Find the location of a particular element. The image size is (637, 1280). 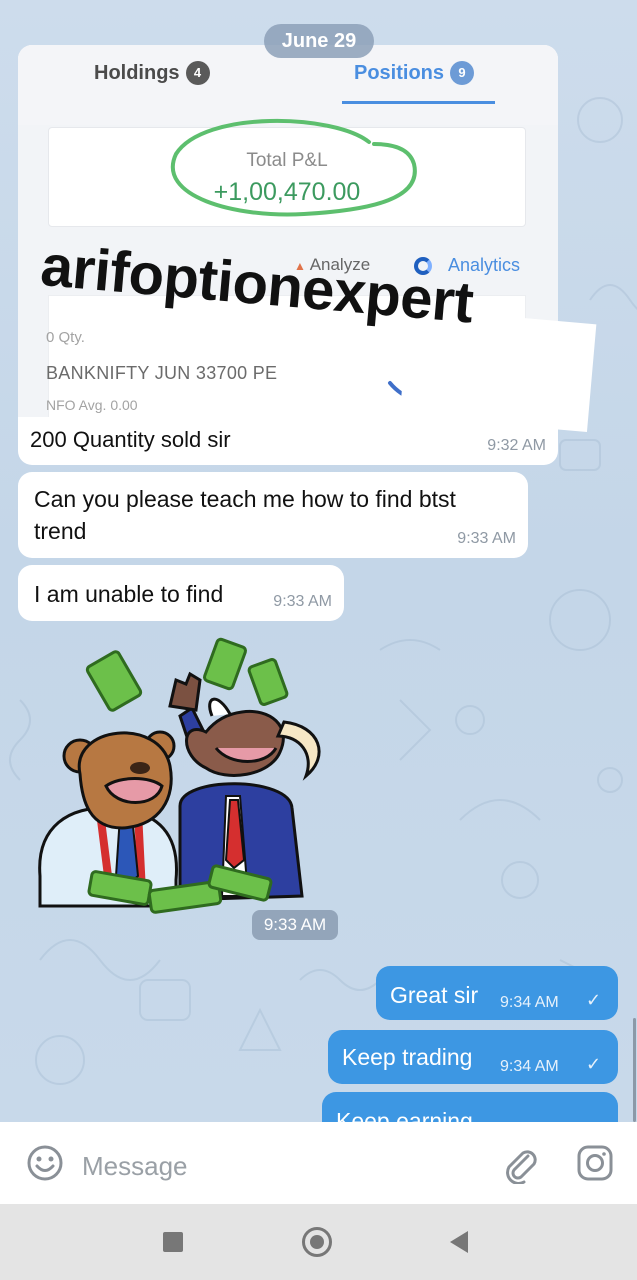

holdings-count-badge: 4 is located at coordinates (197, 73).